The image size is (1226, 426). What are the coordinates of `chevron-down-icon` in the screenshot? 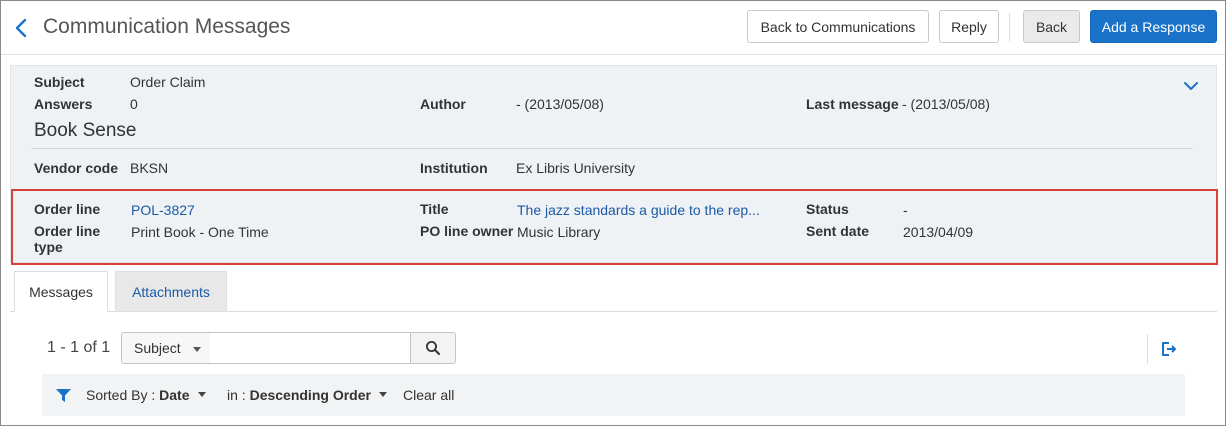 It's located at (1191, 86).